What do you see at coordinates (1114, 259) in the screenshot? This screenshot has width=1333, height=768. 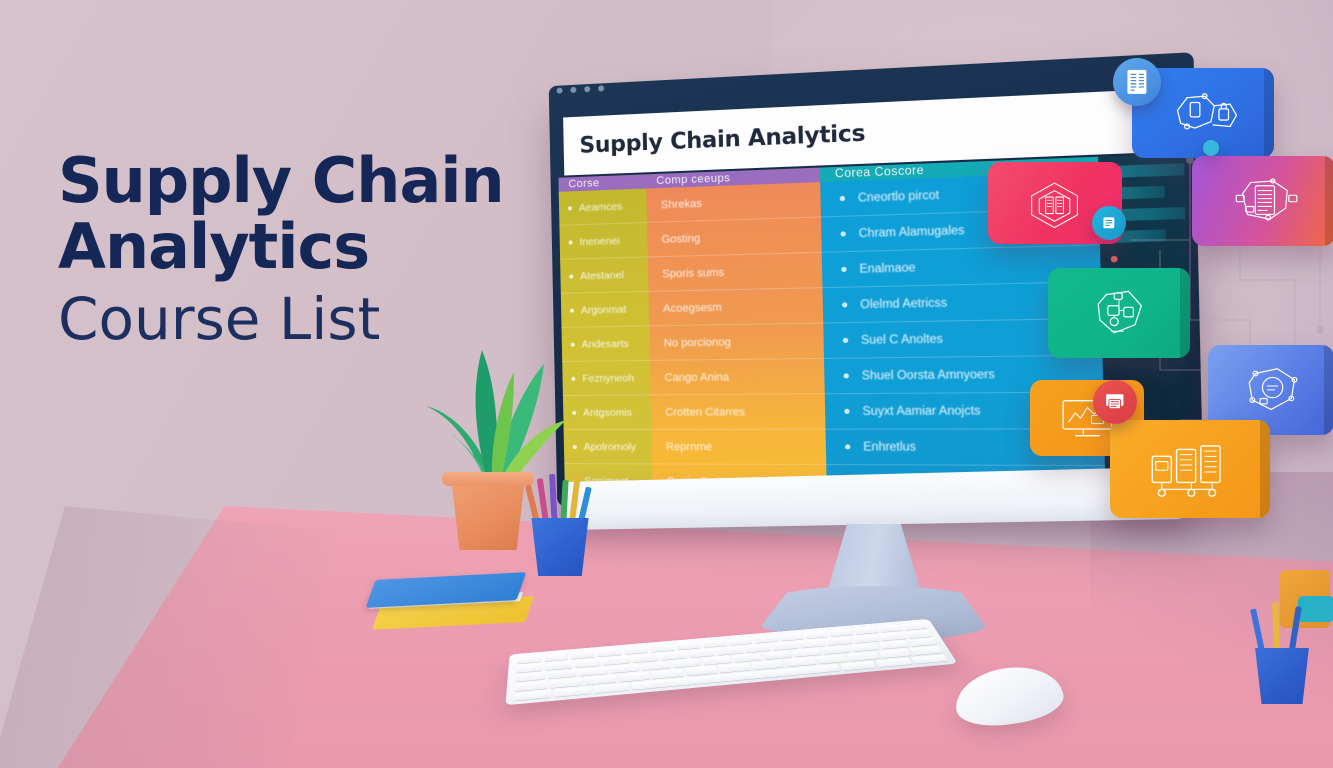 I see `alert-dot-icon` at bounding box center [1114, 259].